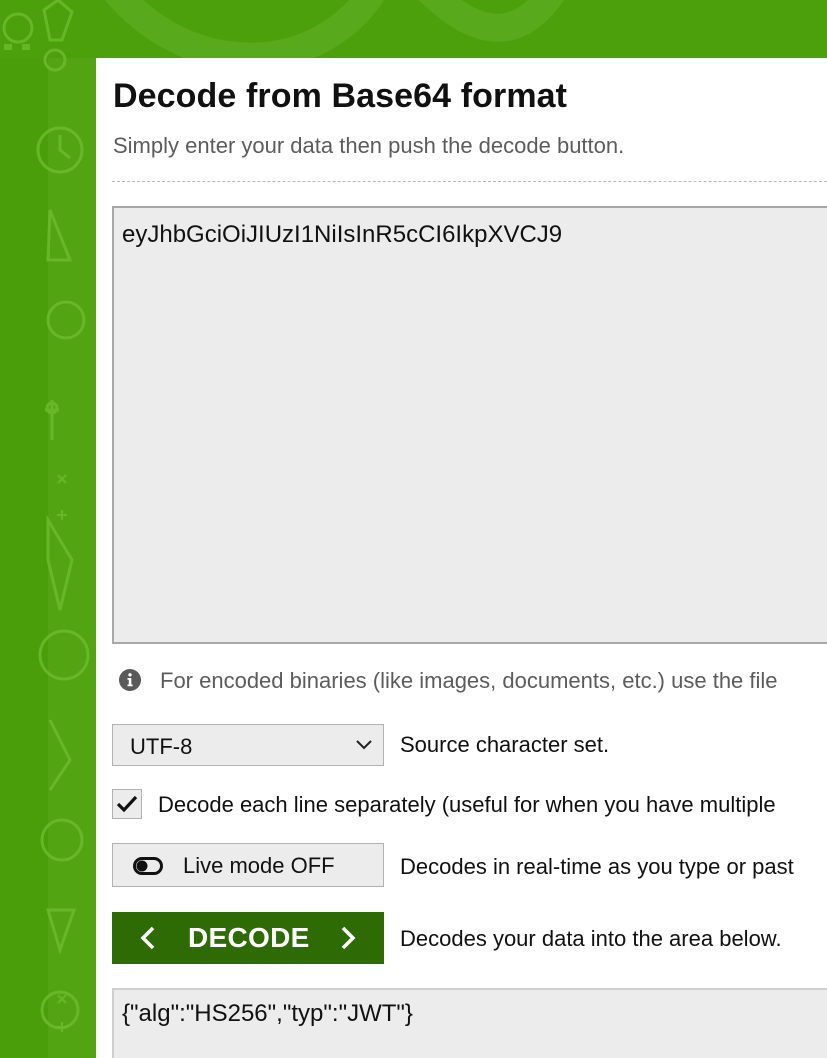  I want to click on dashed-divider, so click(469, 181).